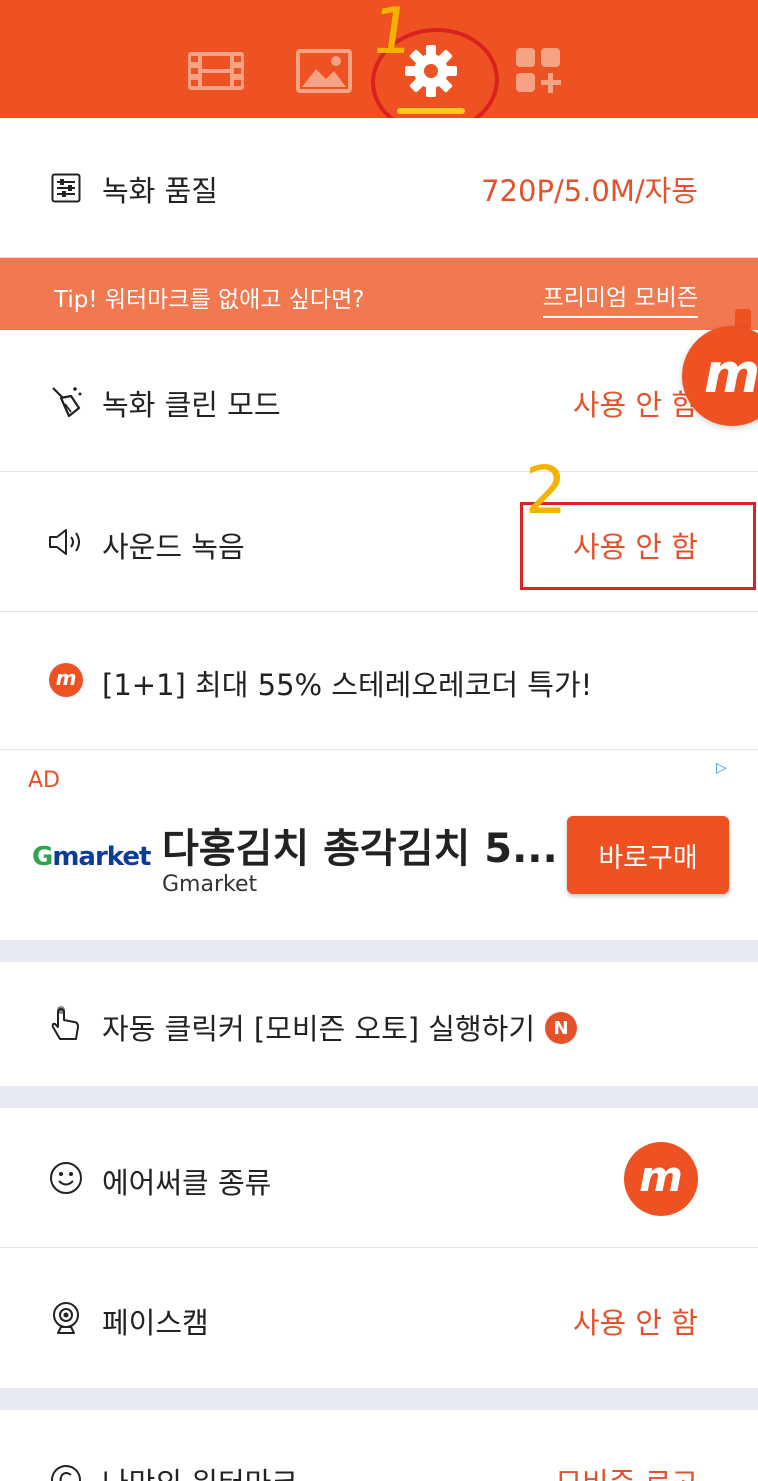 This screenshot has height=1481, width=758. I want to click on tab-image, so click(324, 71).